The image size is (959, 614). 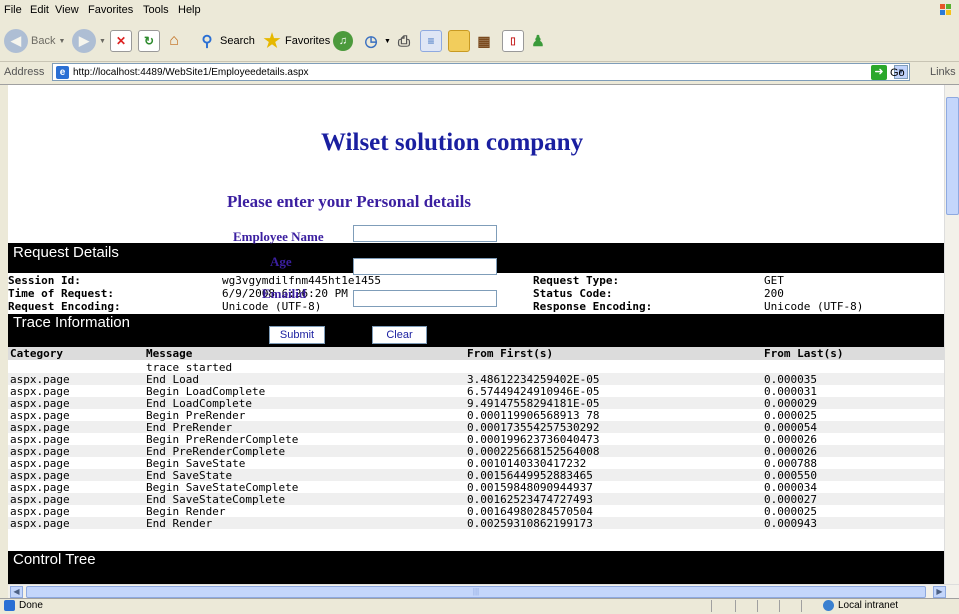 What do you see at coordinates (44, 280) in the screenshot?
I see `session-id-label: Session Id:` at bounding box center [44, 280].